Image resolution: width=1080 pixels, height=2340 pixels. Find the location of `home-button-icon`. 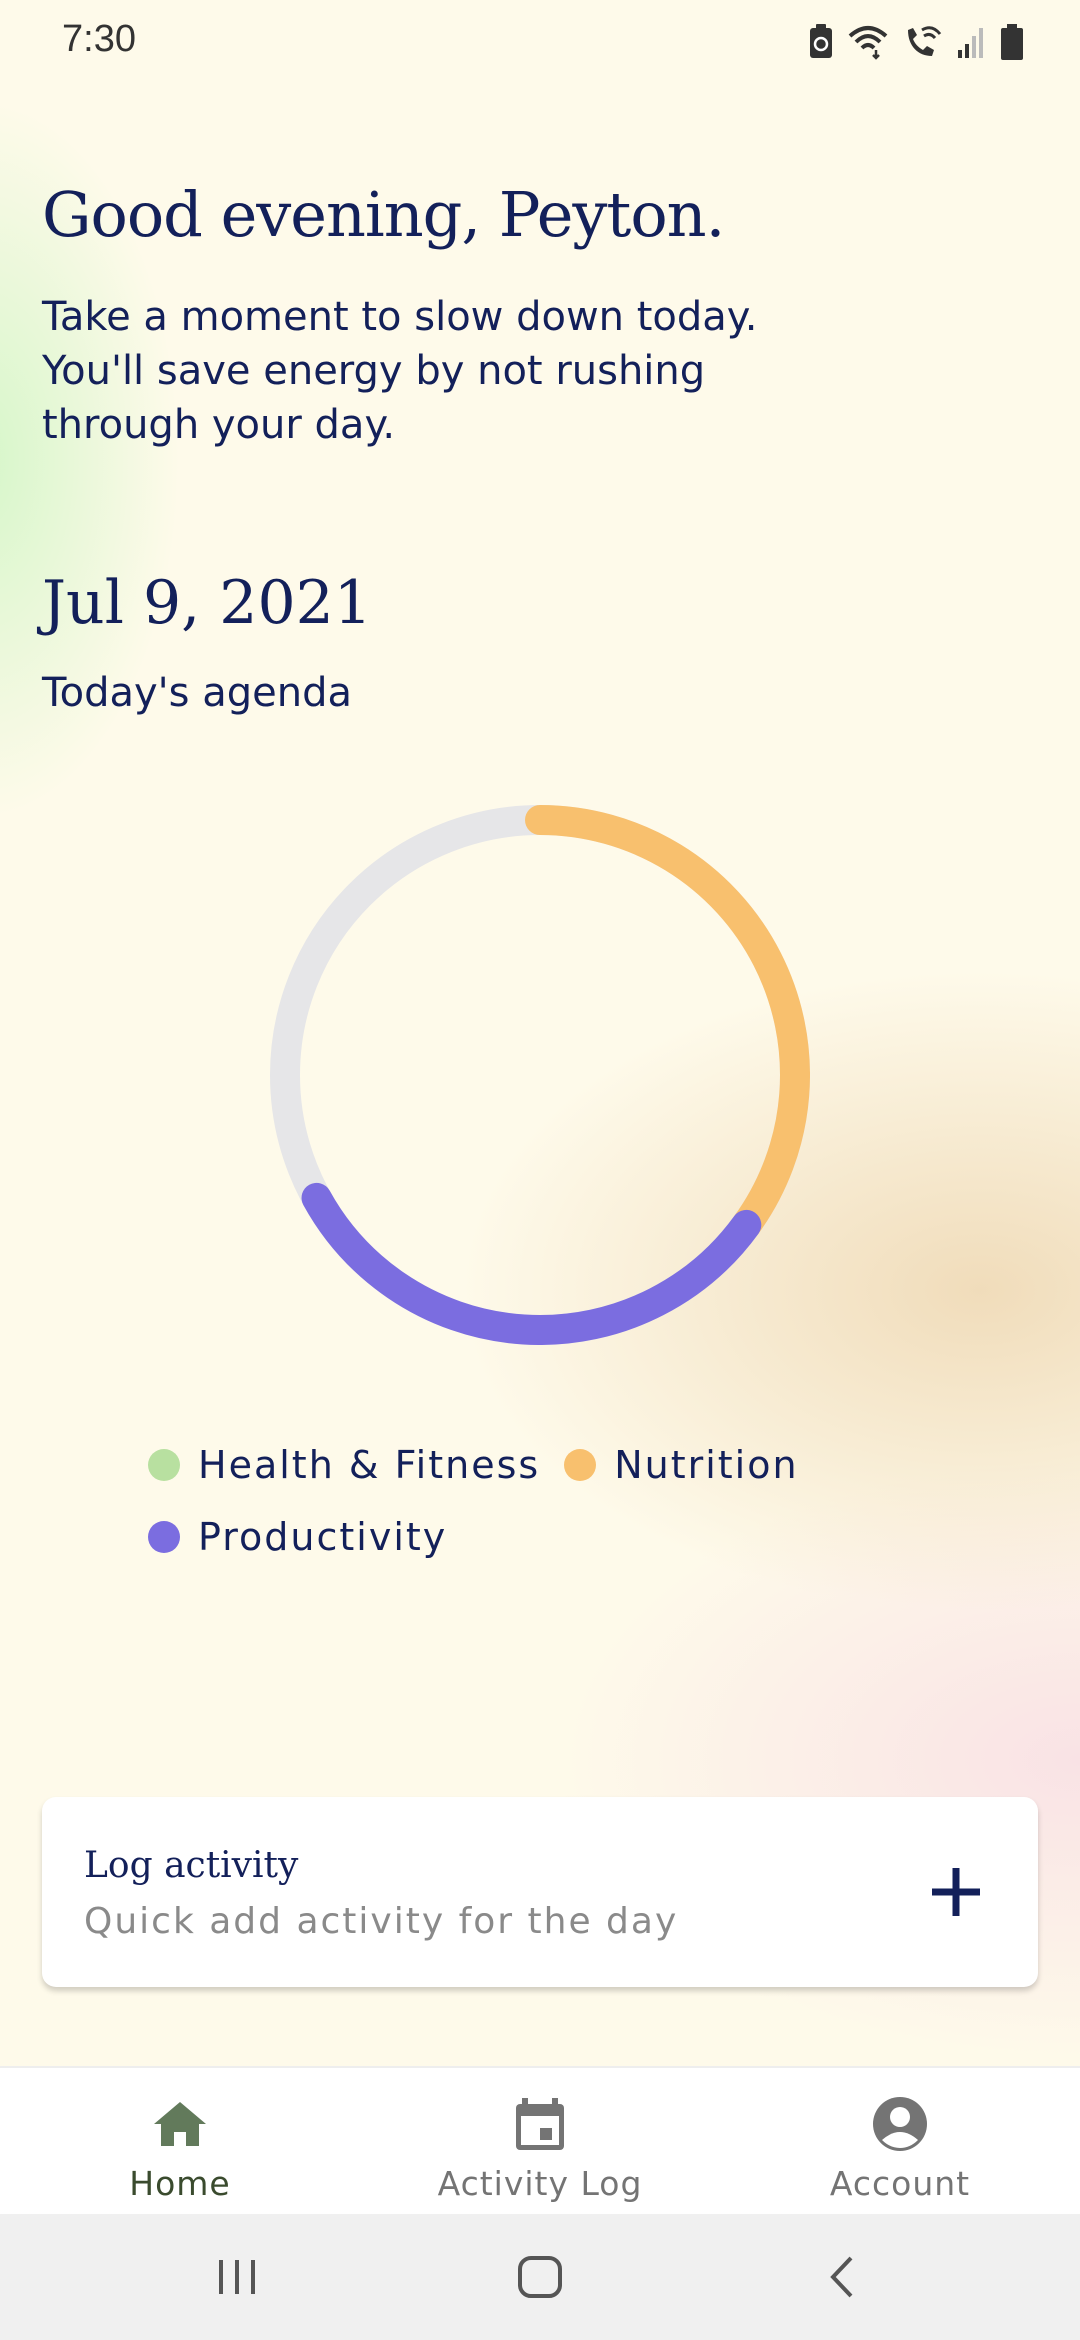

home-button-icon is located at coordinates (540, 2277).